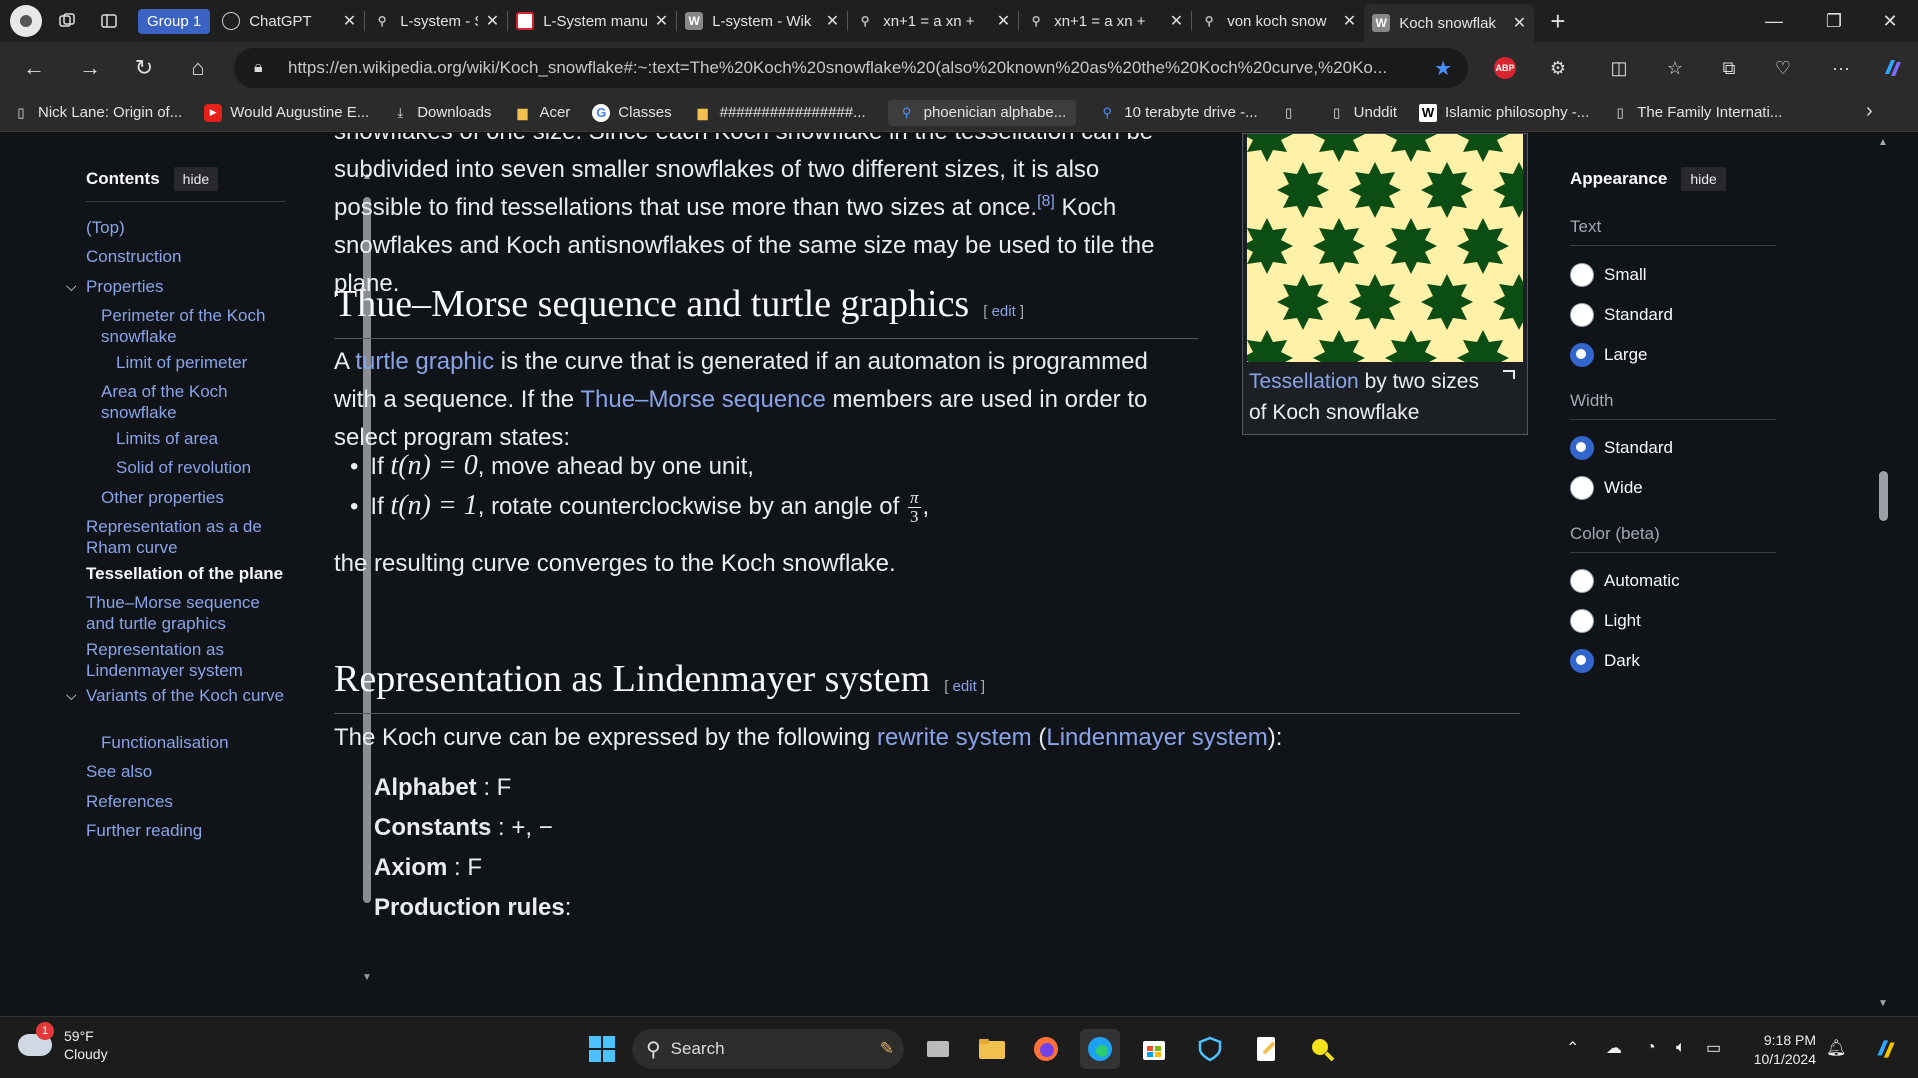 The width and height of the screenshot is (1918, 1078). What do you see at coordinates (1156, 737) in the screenshot?
I see `lindenmayer-system-link: Lindenmayer system` at bounding box center [1156, 737].